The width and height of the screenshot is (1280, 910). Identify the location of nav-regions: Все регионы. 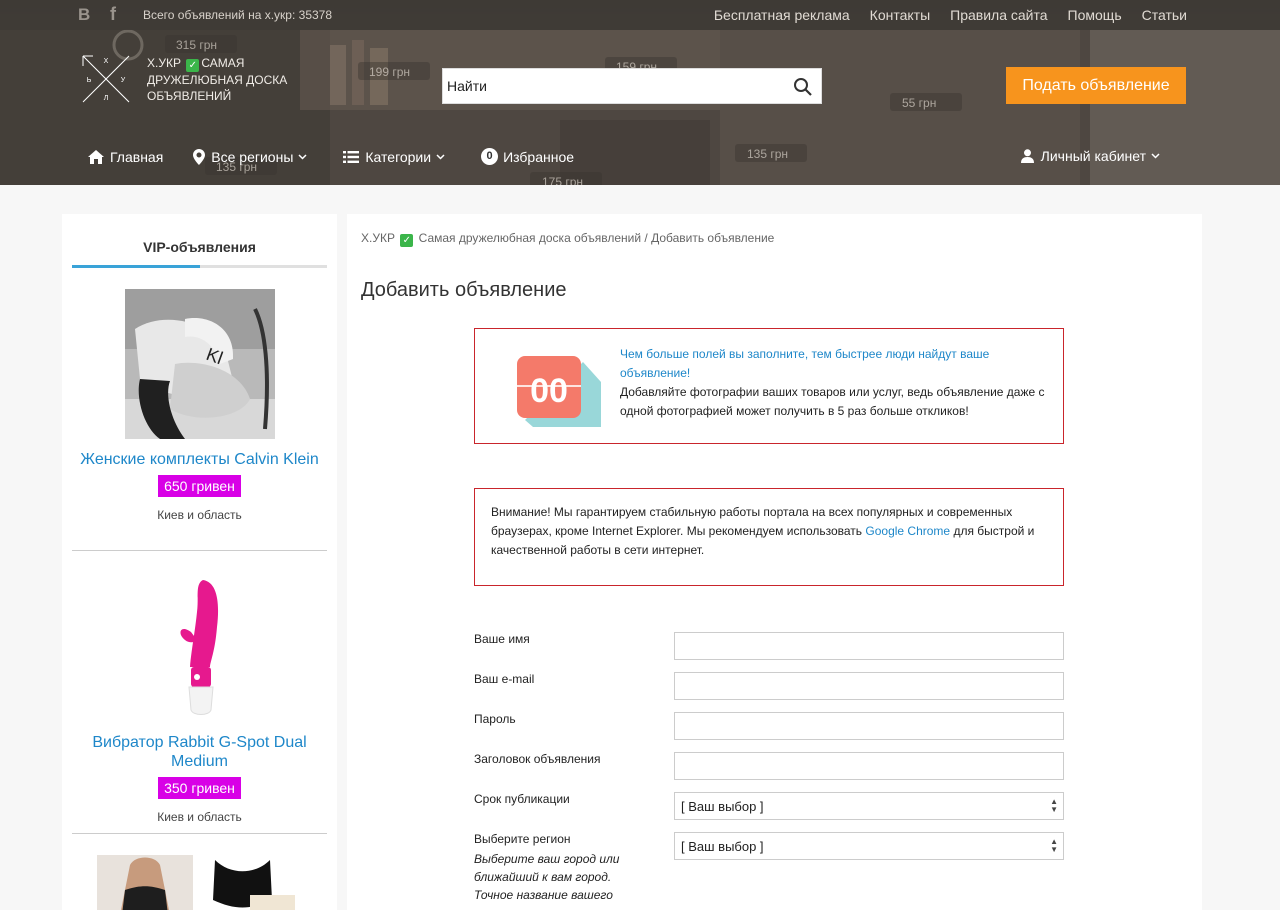
(253, 156).